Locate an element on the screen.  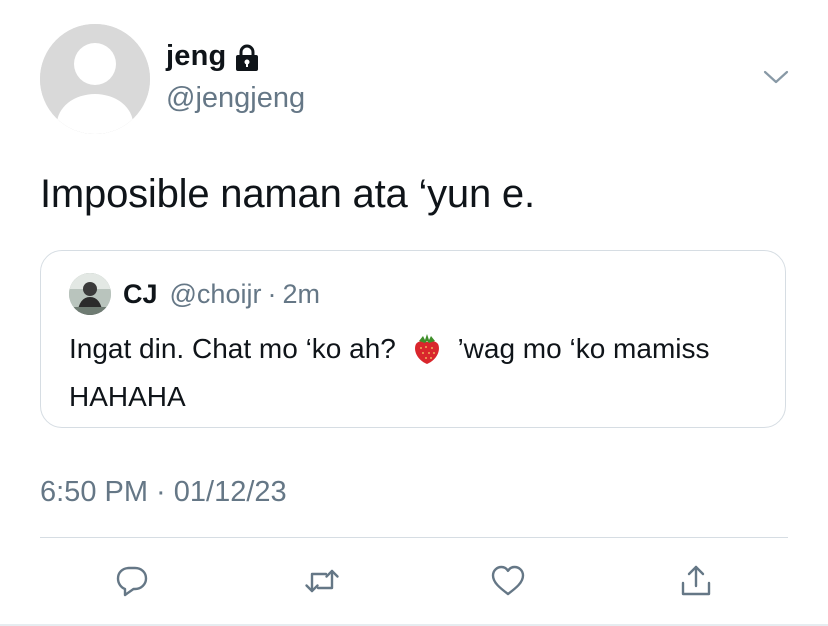
lock-icon is located at coordinates (247, 58).